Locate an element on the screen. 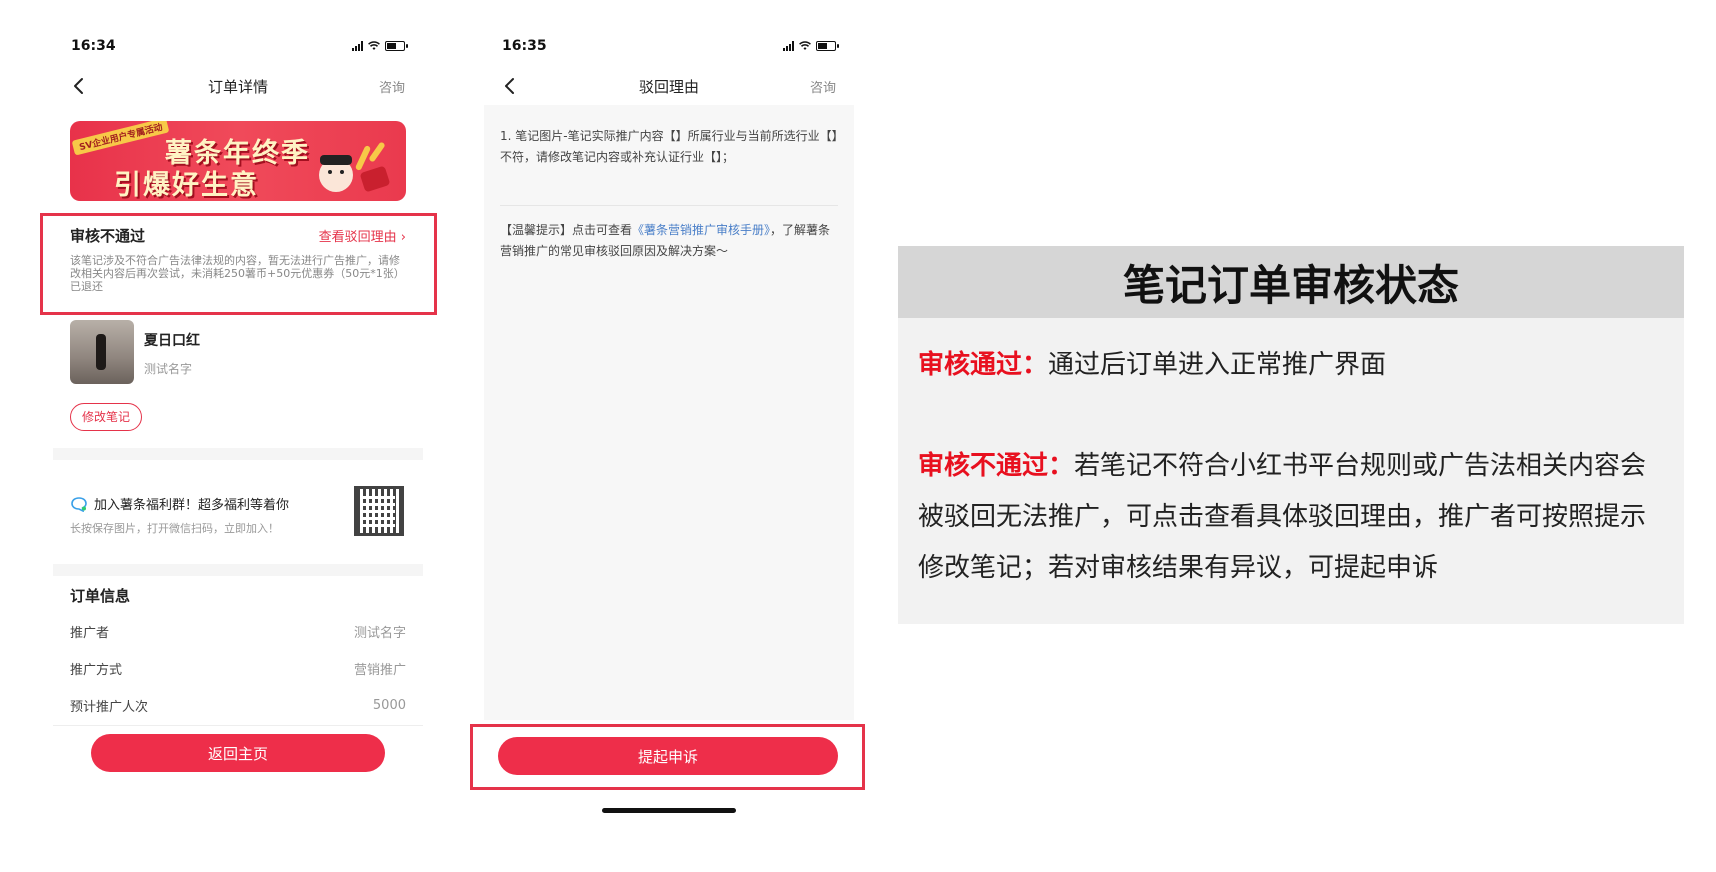 The width and height of the screenshot is (1716, 872). review-manual-link: 《薯条营销推广审核手册》 is located at coordinates (701, 230).